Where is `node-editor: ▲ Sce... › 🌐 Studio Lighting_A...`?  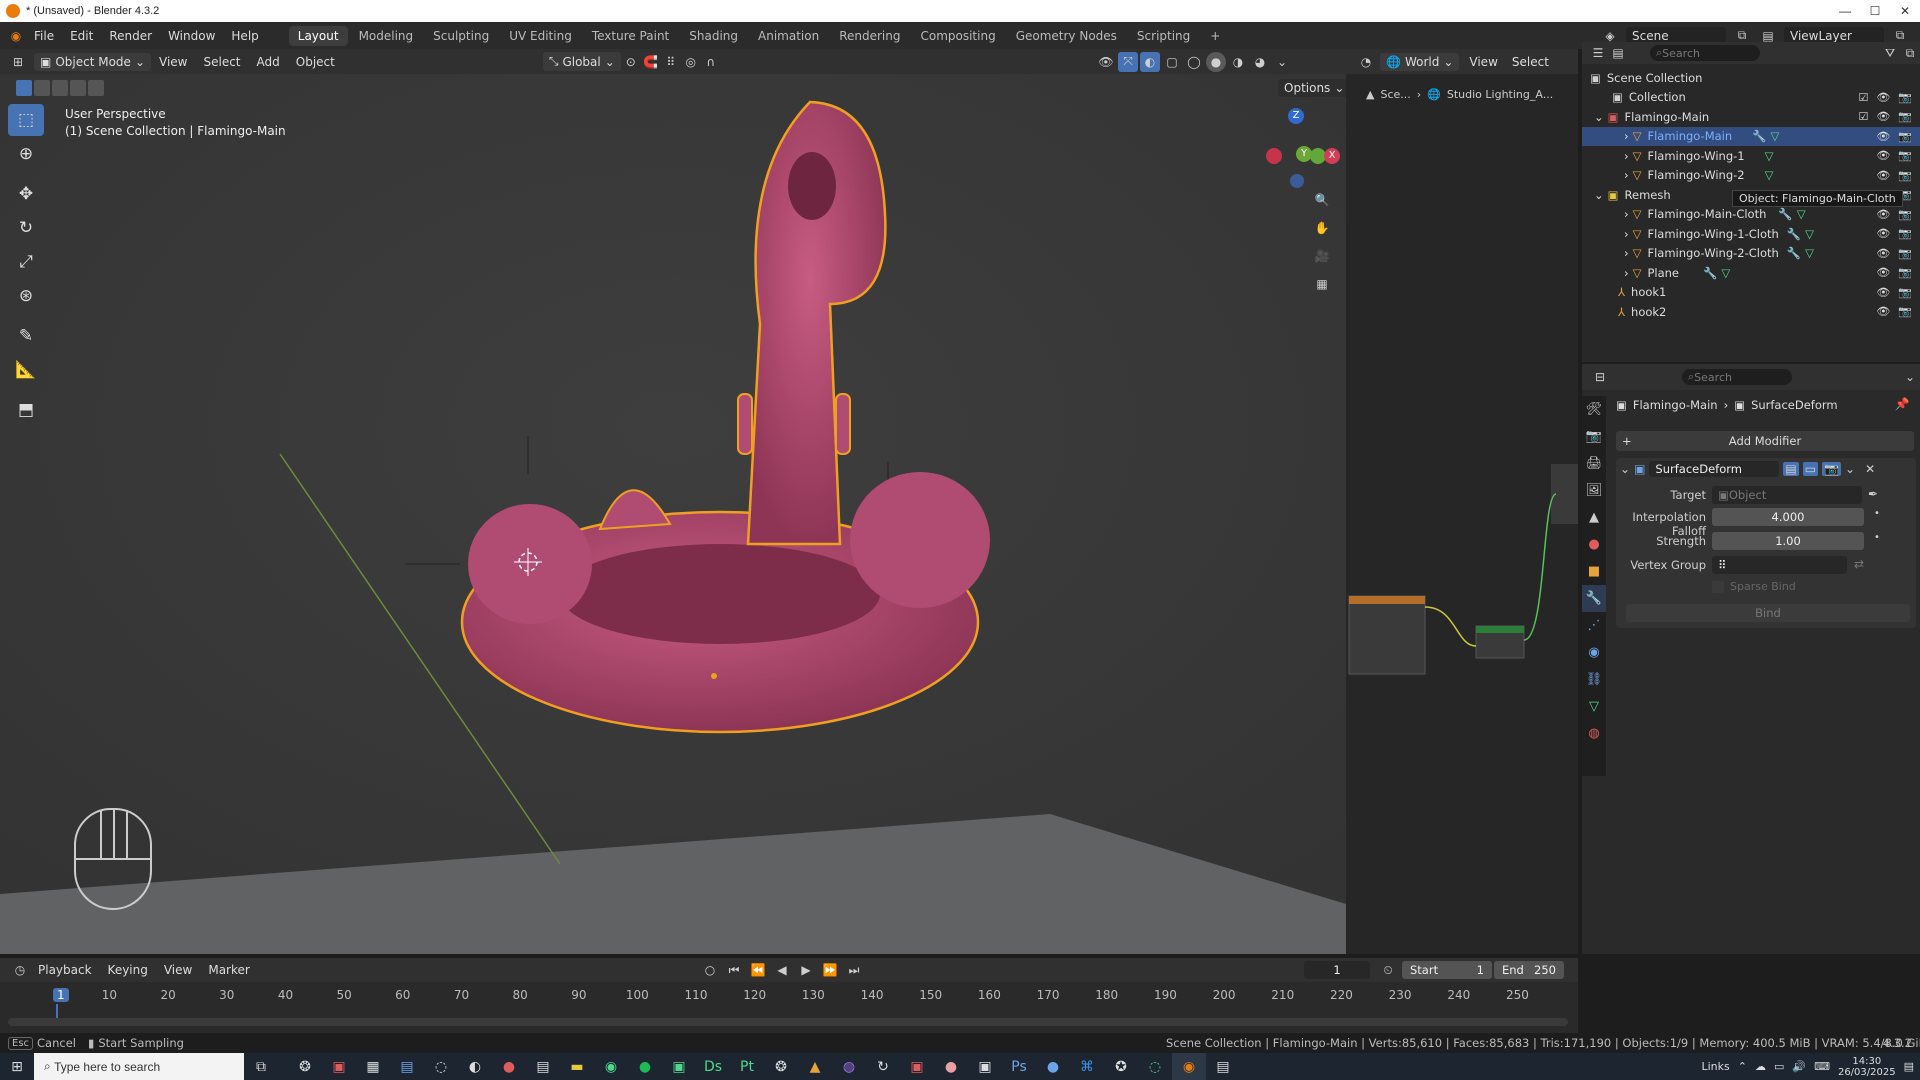 node-editor: ▲ Sce... › 🌐 Studio Lighting_A... is located at coordinates (1462, 514).